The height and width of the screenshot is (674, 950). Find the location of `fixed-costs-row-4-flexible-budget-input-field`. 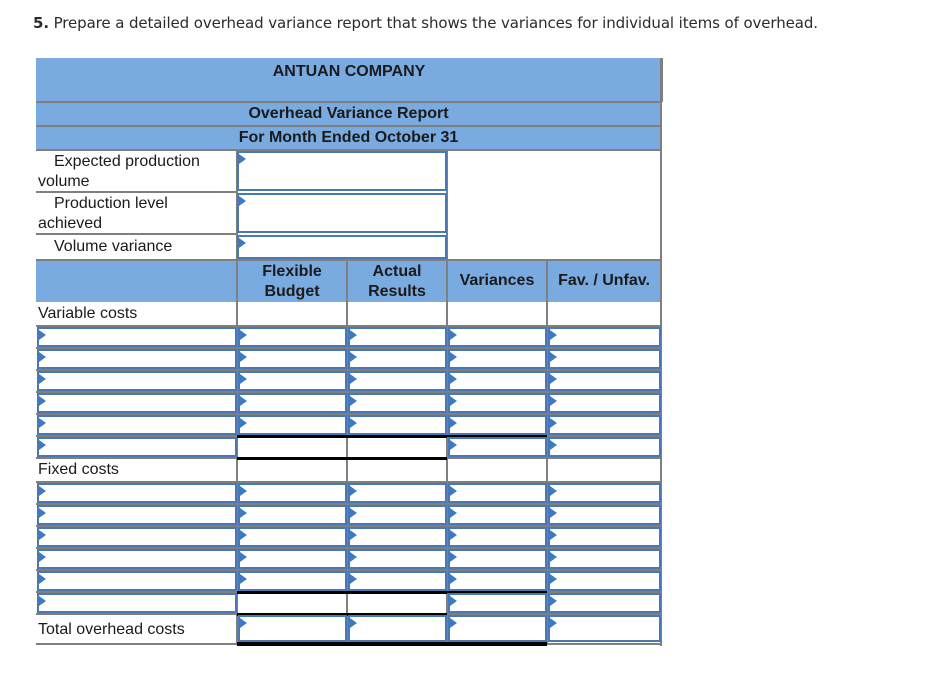

fixed-costs-row-4-flexible-budget-input-field is located at coordinates (292, 559).